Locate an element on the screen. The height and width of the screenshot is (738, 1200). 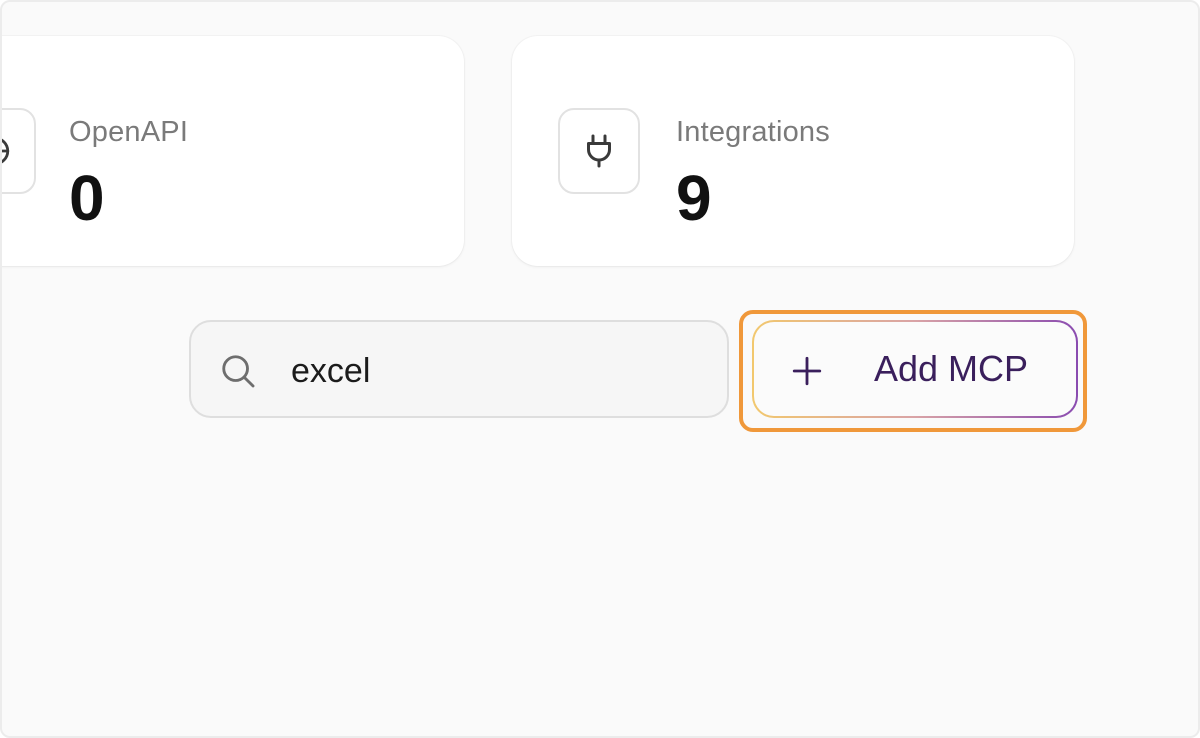
integrations-icon-box is located at coordinates (599, 151).